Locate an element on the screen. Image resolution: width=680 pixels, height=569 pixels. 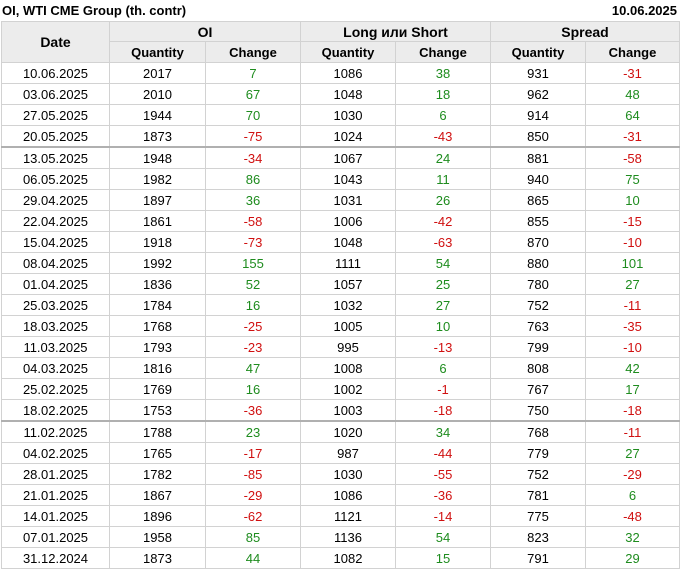
oi-change-cell: -25 is located at coordinates (253, 326).